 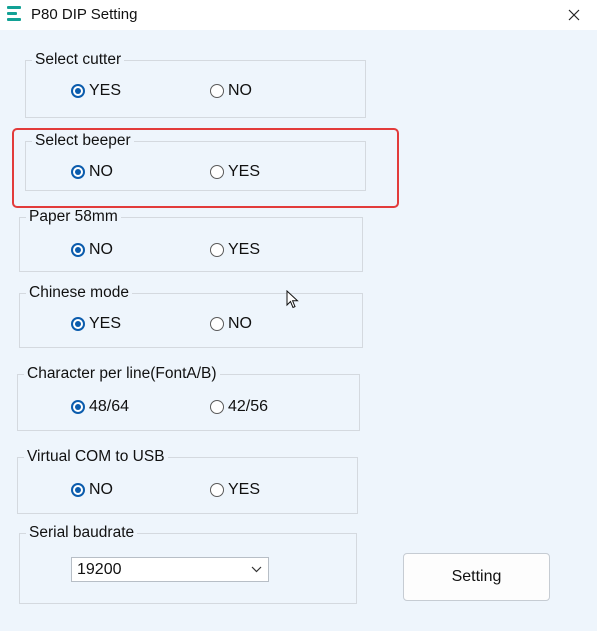 I want to click on radio-label: 42/56, so click(x=248, y=406).